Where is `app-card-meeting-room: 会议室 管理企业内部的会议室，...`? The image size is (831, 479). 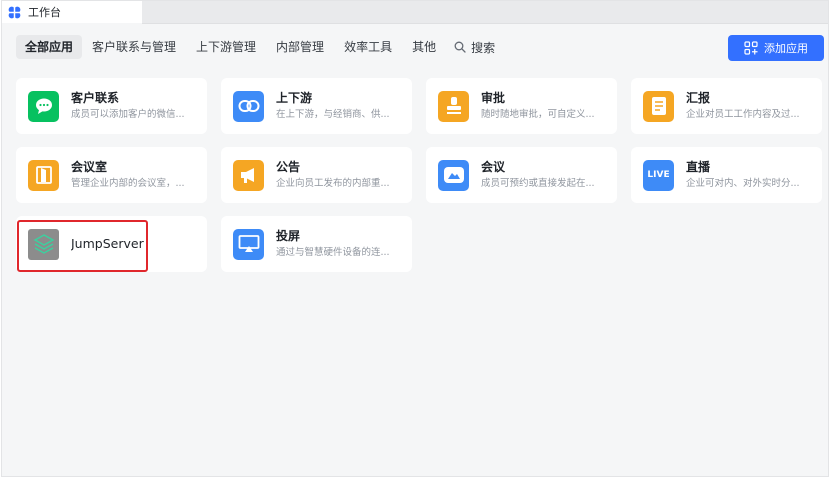 app-card-meeting-room: 会议室 管理企业内部的会议室，... is located at coordinates (111, 175).